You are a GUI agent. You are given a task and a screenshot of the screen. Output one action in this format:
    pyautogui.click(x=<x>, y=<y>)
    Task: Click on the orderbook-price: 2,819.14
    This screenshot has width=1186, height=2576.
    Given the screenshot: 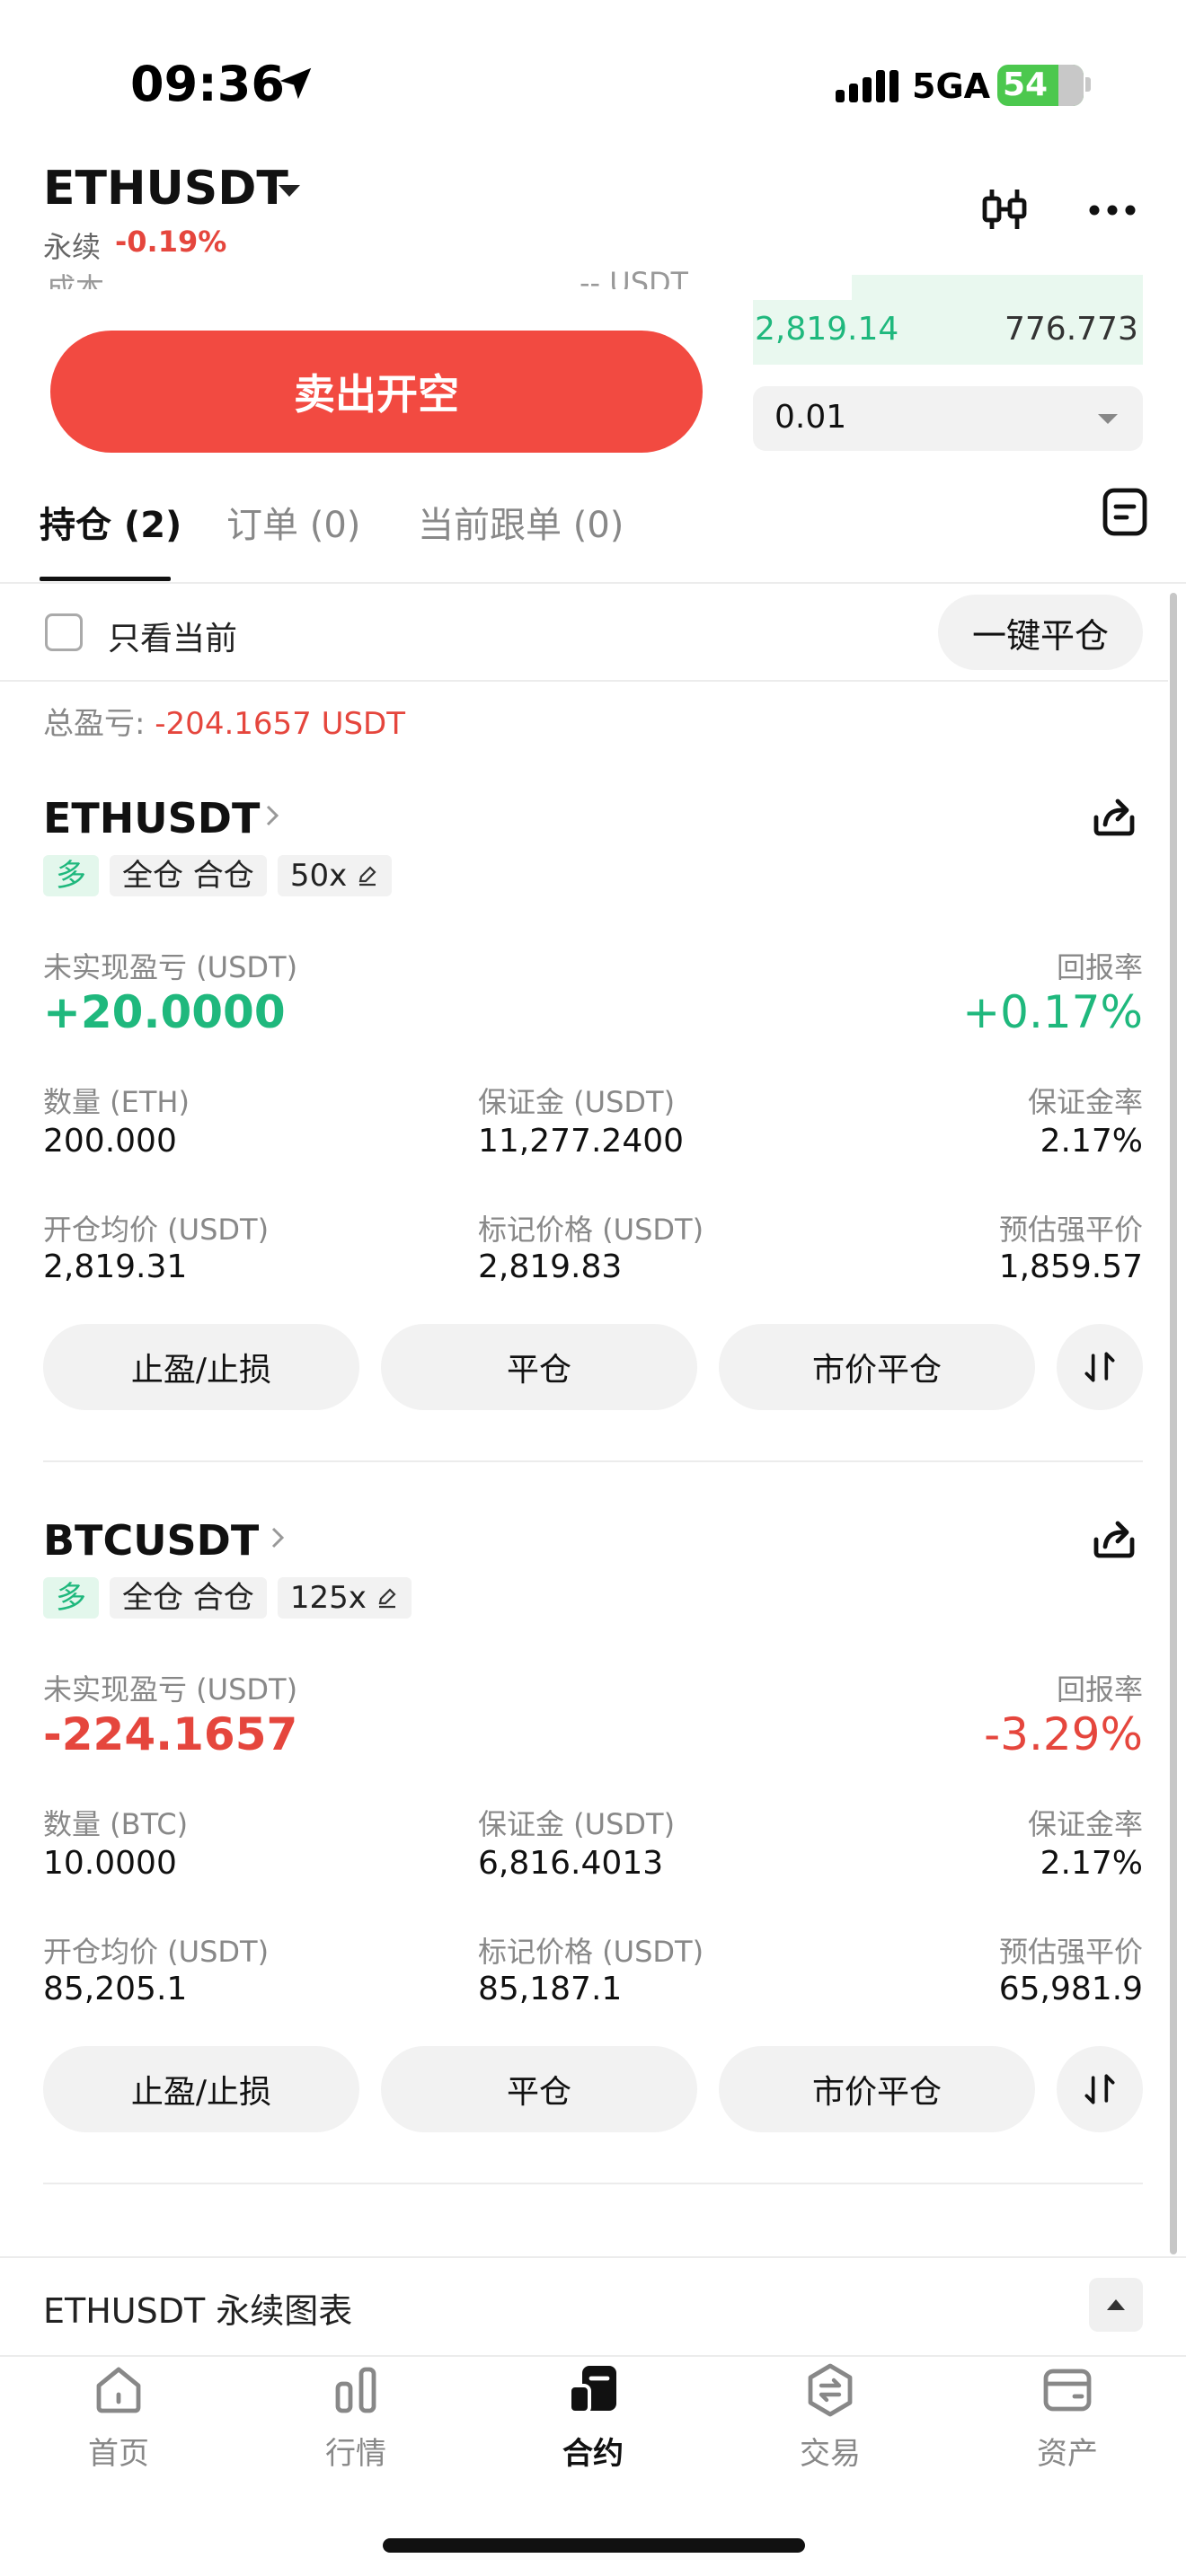 What is the action you would take?
    pyautogui.click(x=826, y=329)
    